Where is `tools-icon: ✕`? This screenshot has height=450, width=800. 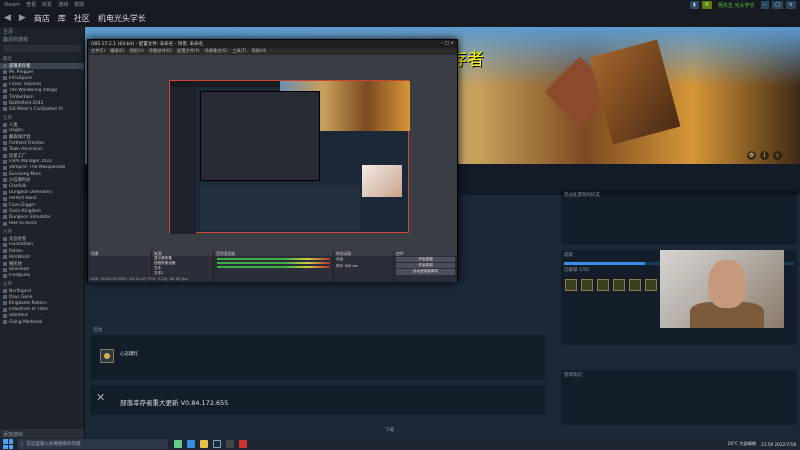 tools-icon: ✕ is located at coordinates (101, 397).